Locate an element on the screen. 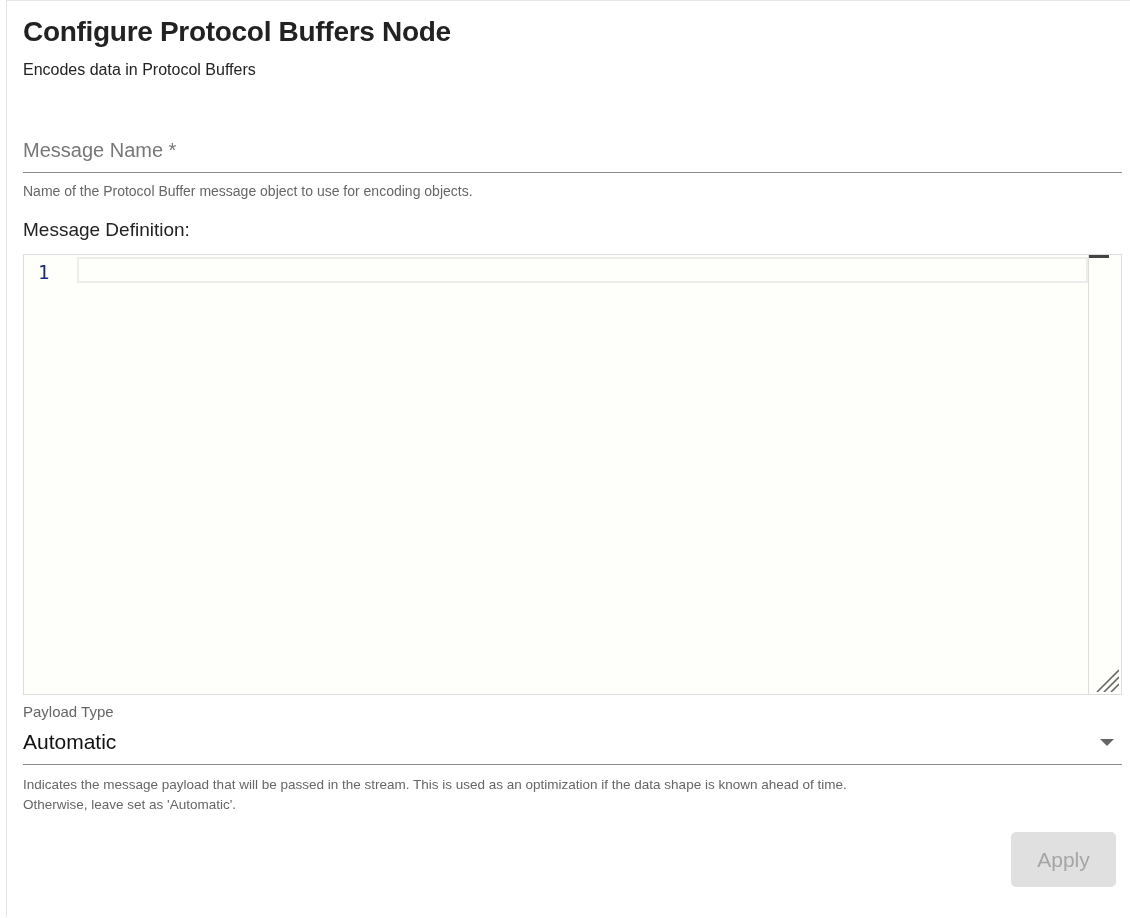 This screenshot has width=1130, height=918. field-label: Message Definition: is located at coordinates (107, 230).